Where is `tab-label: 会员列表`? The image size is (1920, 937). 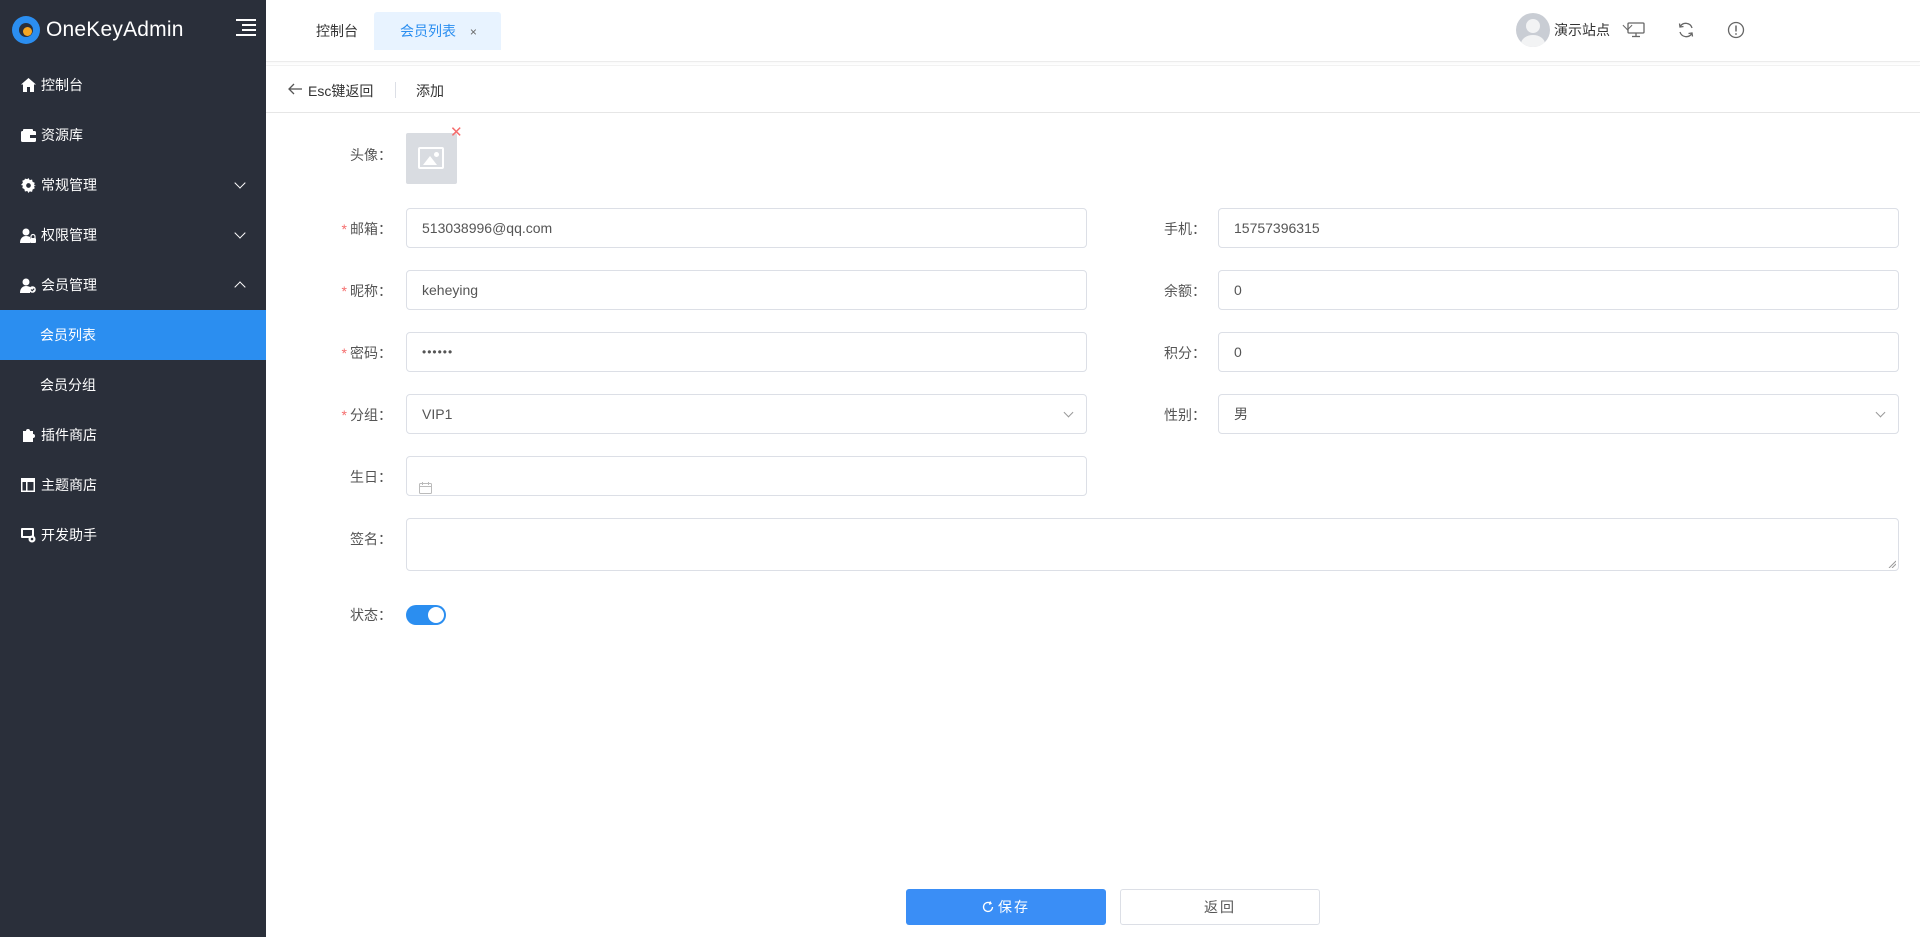 tab-label: 会员列表 is located at coordinates (428, 31).